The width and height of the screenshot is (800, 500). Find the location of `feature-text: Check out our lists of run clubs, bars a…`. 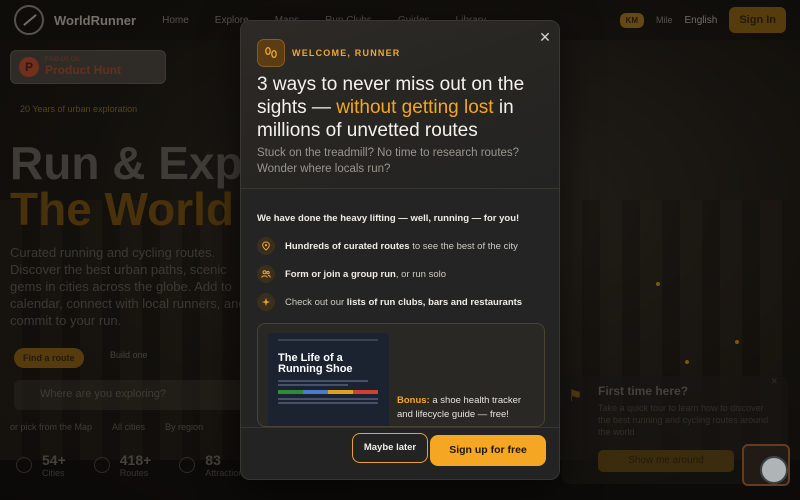

feature-text: Check out our lists of run clubs, bars a… is located at coordinates (403, 302).